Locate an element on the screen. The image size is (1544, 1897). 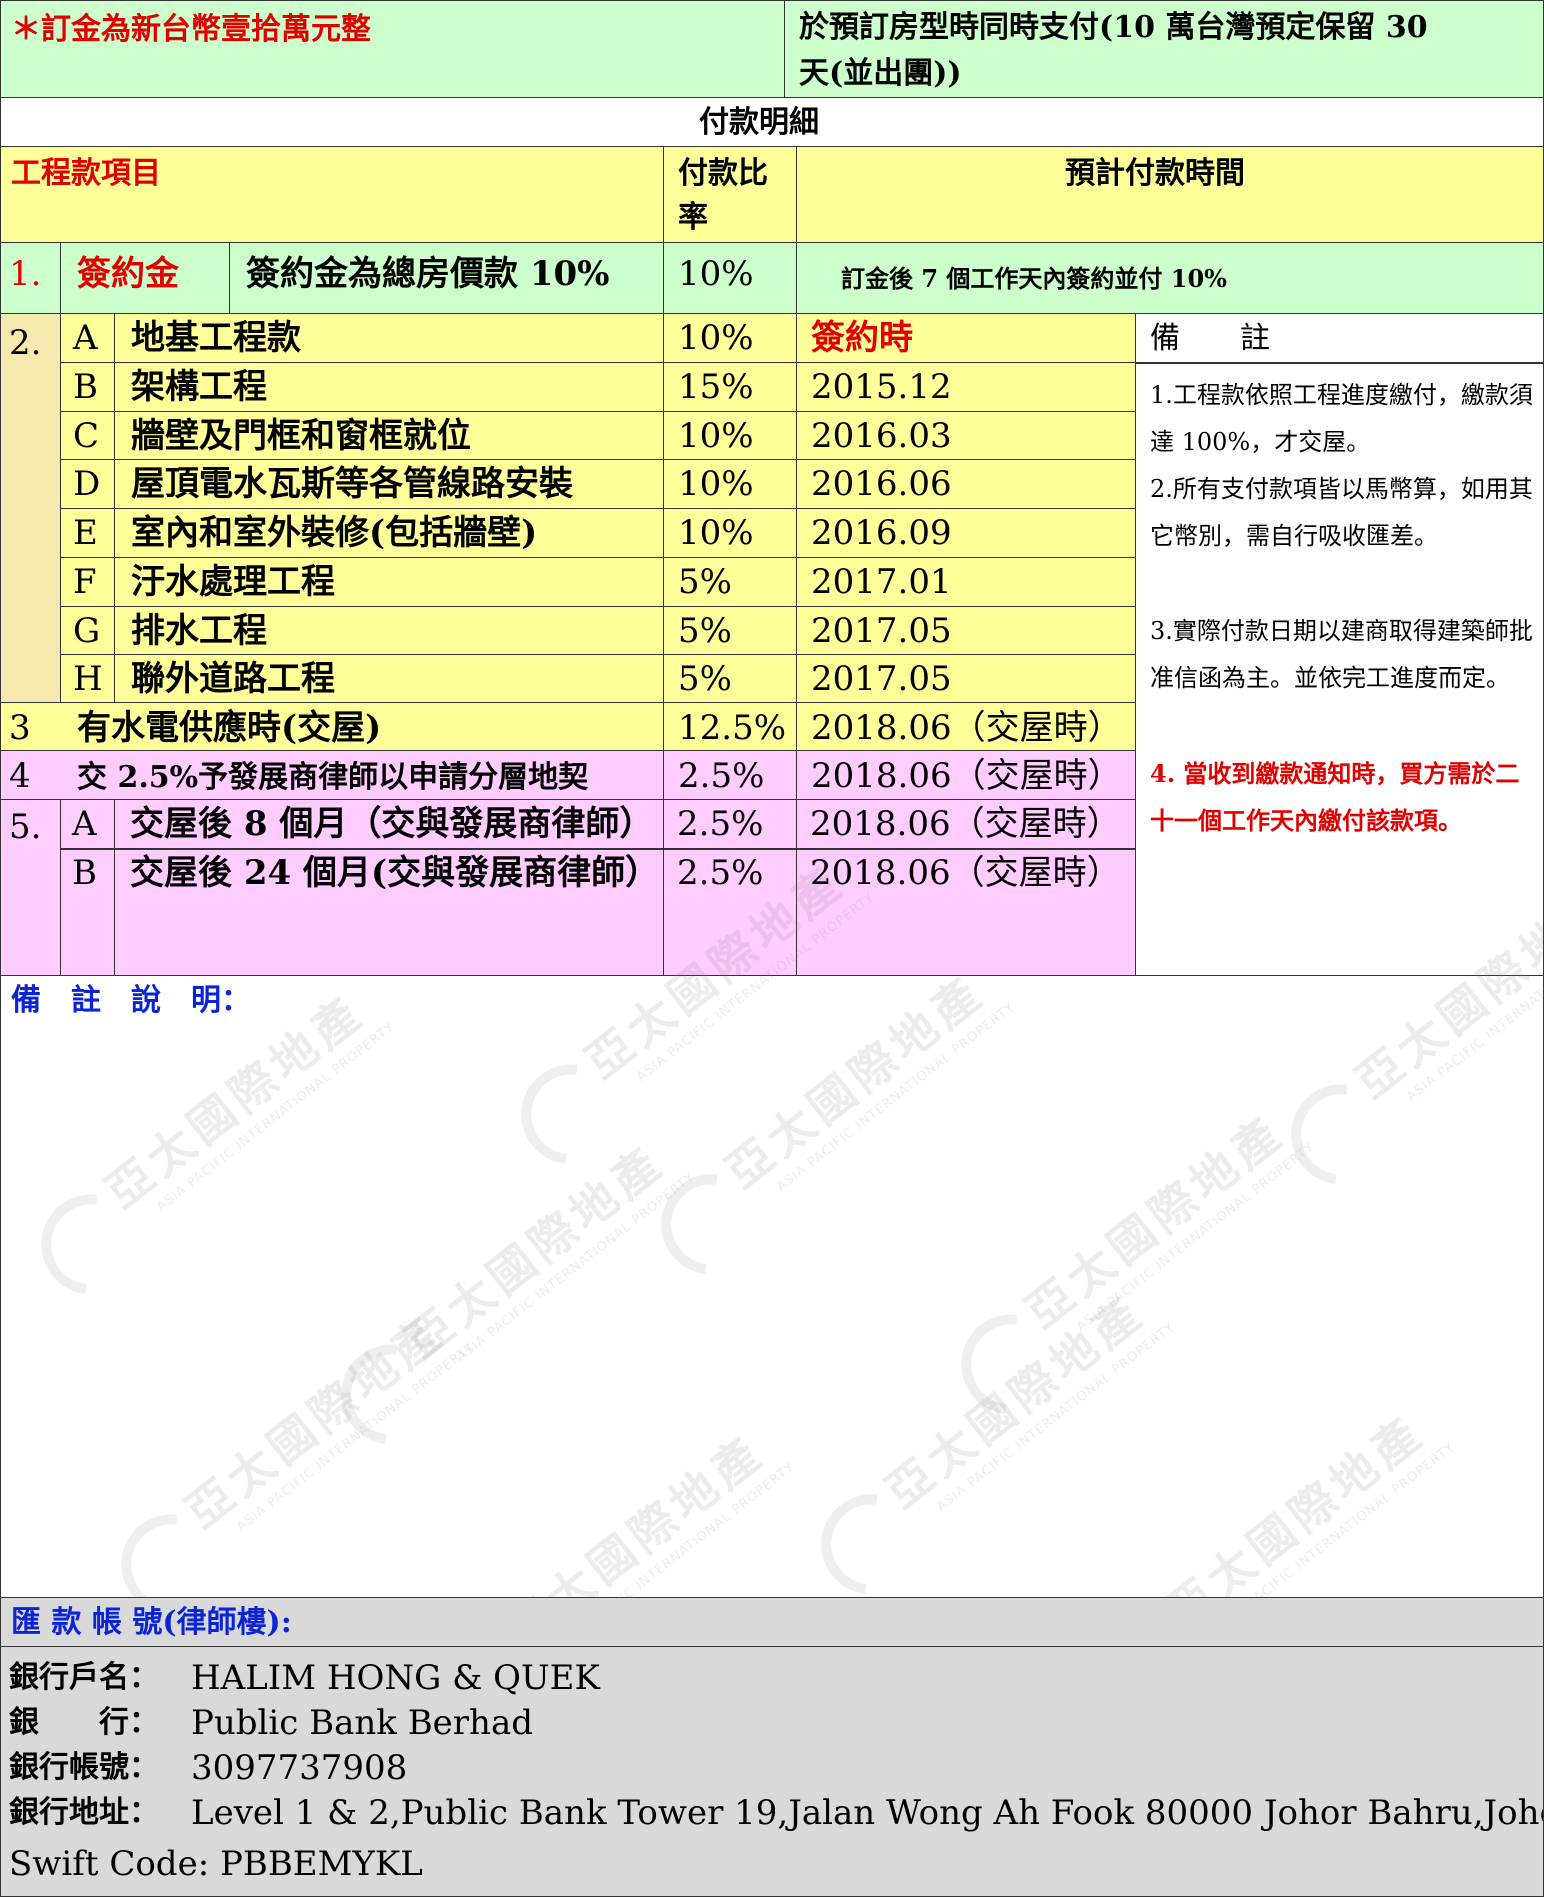
row2-name: 屋頂電水瓦斯等各管線路安裝 is located at coordinates (352, 484).